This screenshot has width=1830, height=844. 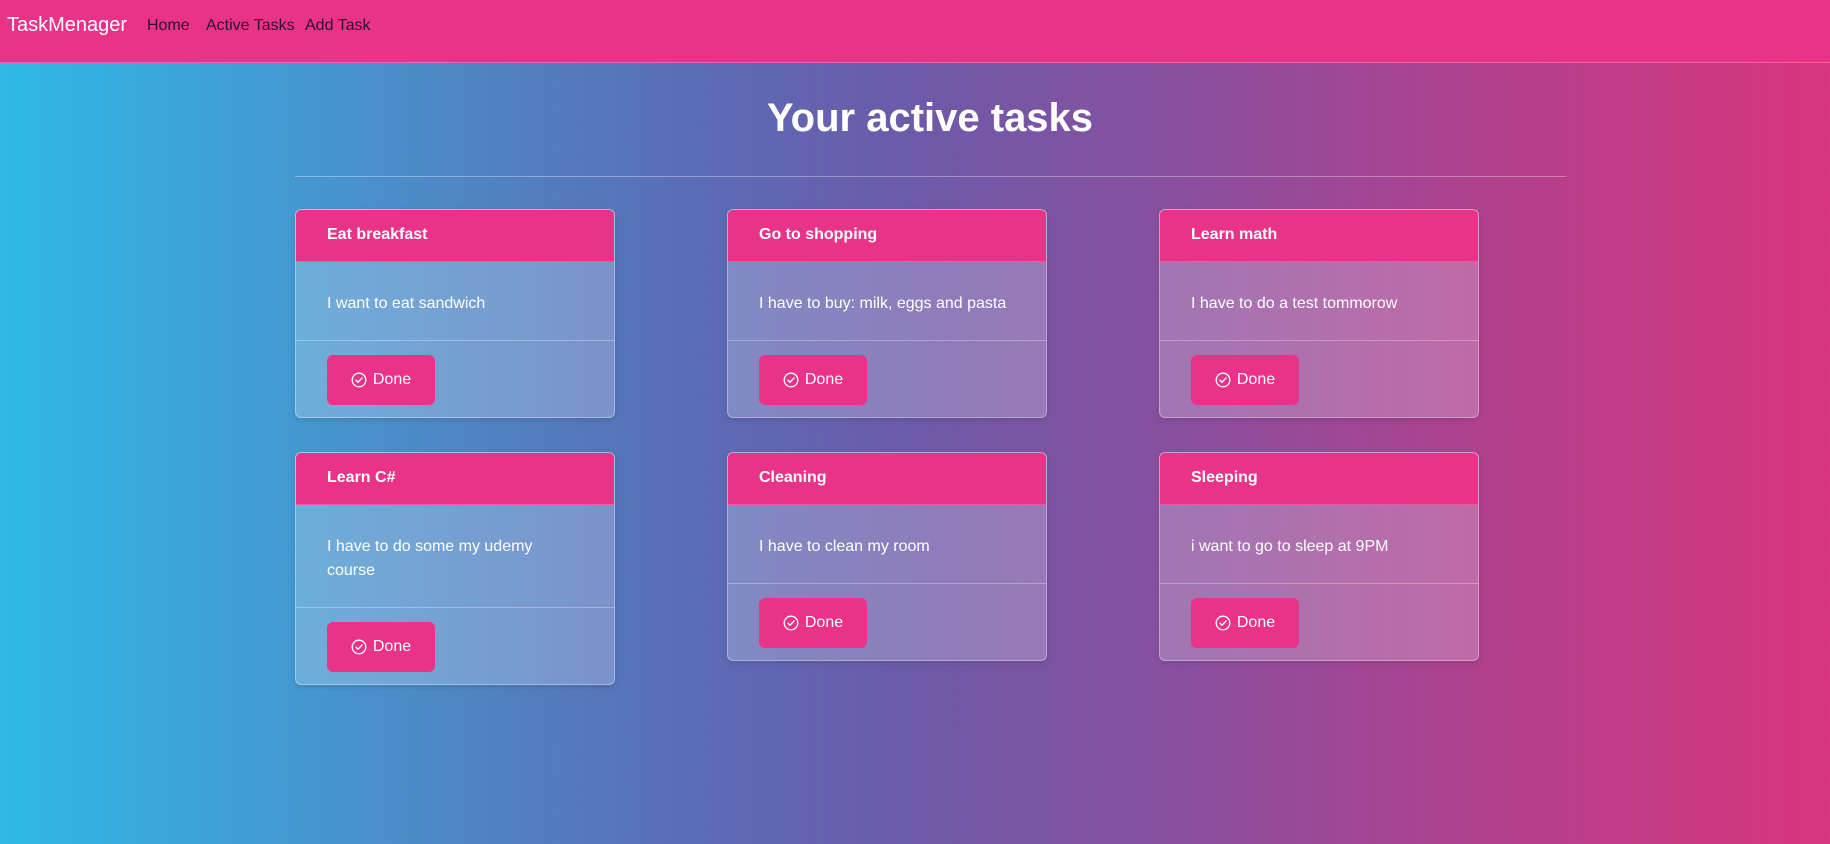 What do you see at coordinates (930, 118) in the screenshot?
I see `page-title: Your active tasks` at bounding box center [930, 118].